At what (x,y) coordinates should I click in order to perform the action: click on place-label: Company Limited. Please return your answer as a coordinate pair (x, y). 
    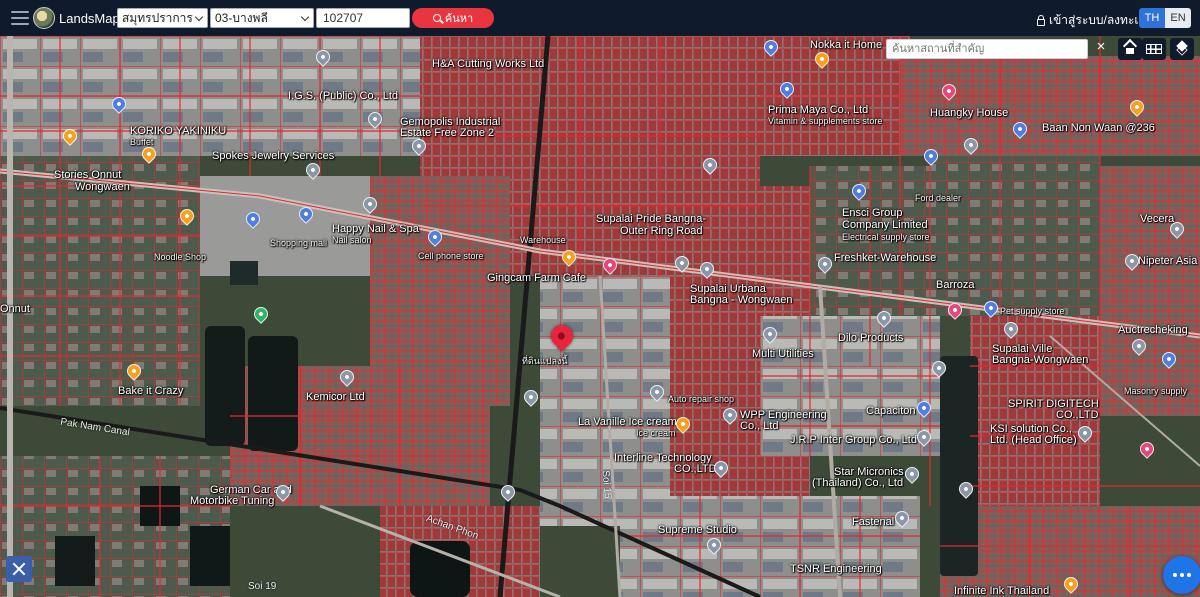
    Looking at the image, I should click on (885, 225).